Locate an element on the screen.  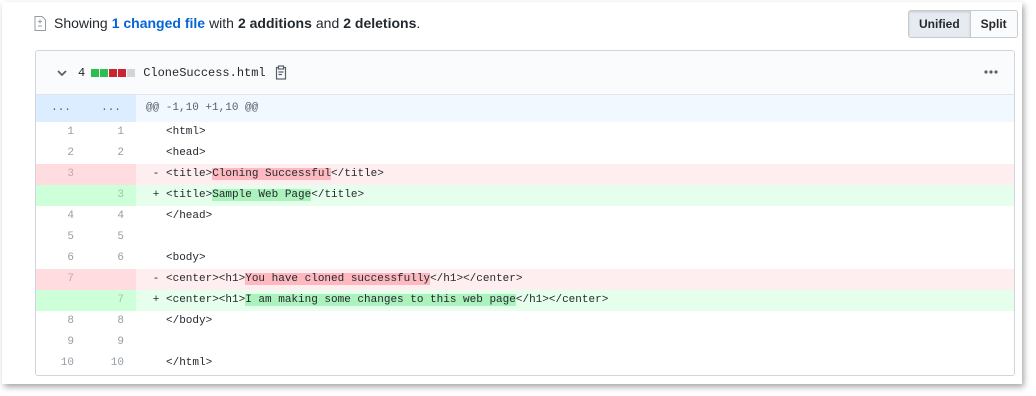
code-line: </html> is located at coordinates (189, 363).